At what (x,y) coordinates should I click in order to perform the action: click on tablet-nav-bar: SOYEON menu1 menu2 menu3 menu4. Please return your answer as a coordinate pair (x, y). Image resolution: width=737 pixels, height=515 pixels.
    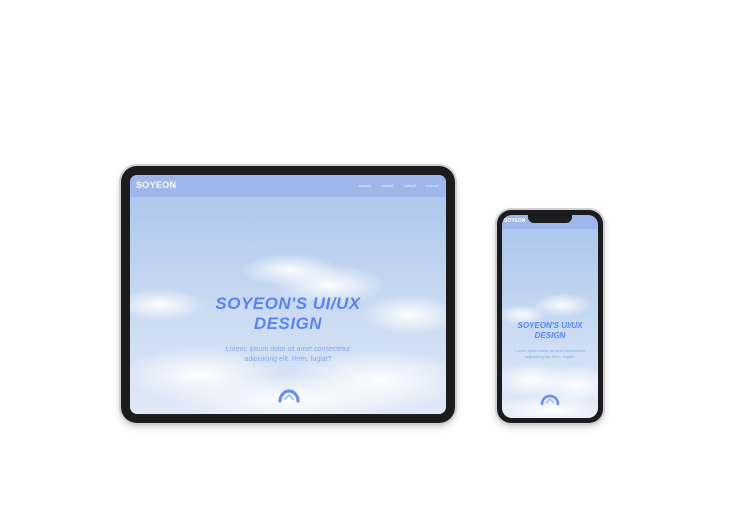
    Looking at the image, I should click on (288, 186).